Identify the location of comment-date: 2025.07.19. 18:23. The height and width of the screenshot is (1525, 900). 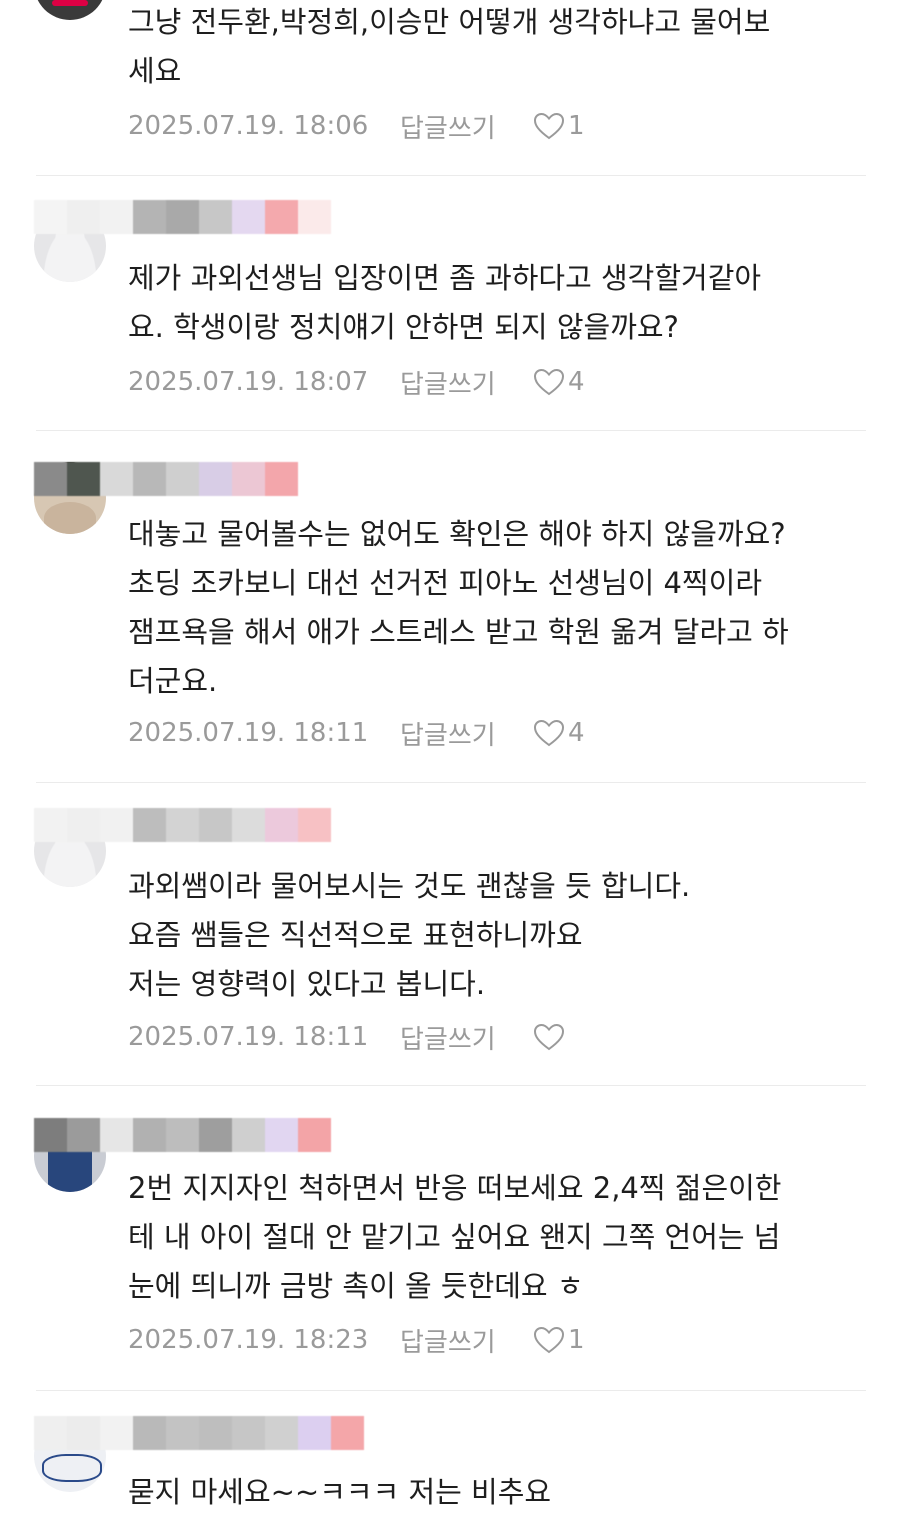
(248, 1340).